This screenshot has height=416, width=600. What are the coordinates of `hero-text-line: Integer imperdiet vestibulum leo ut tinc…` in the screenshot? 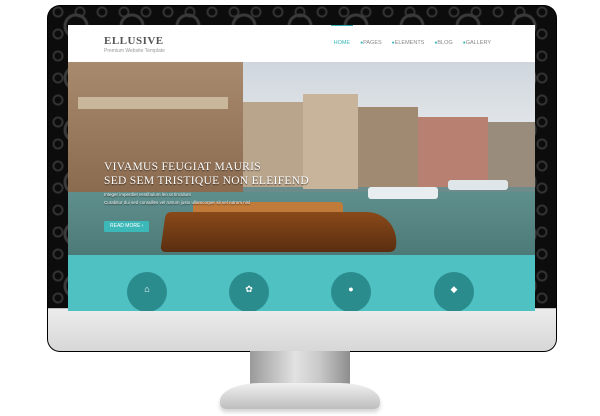 It's located at (147, 194).